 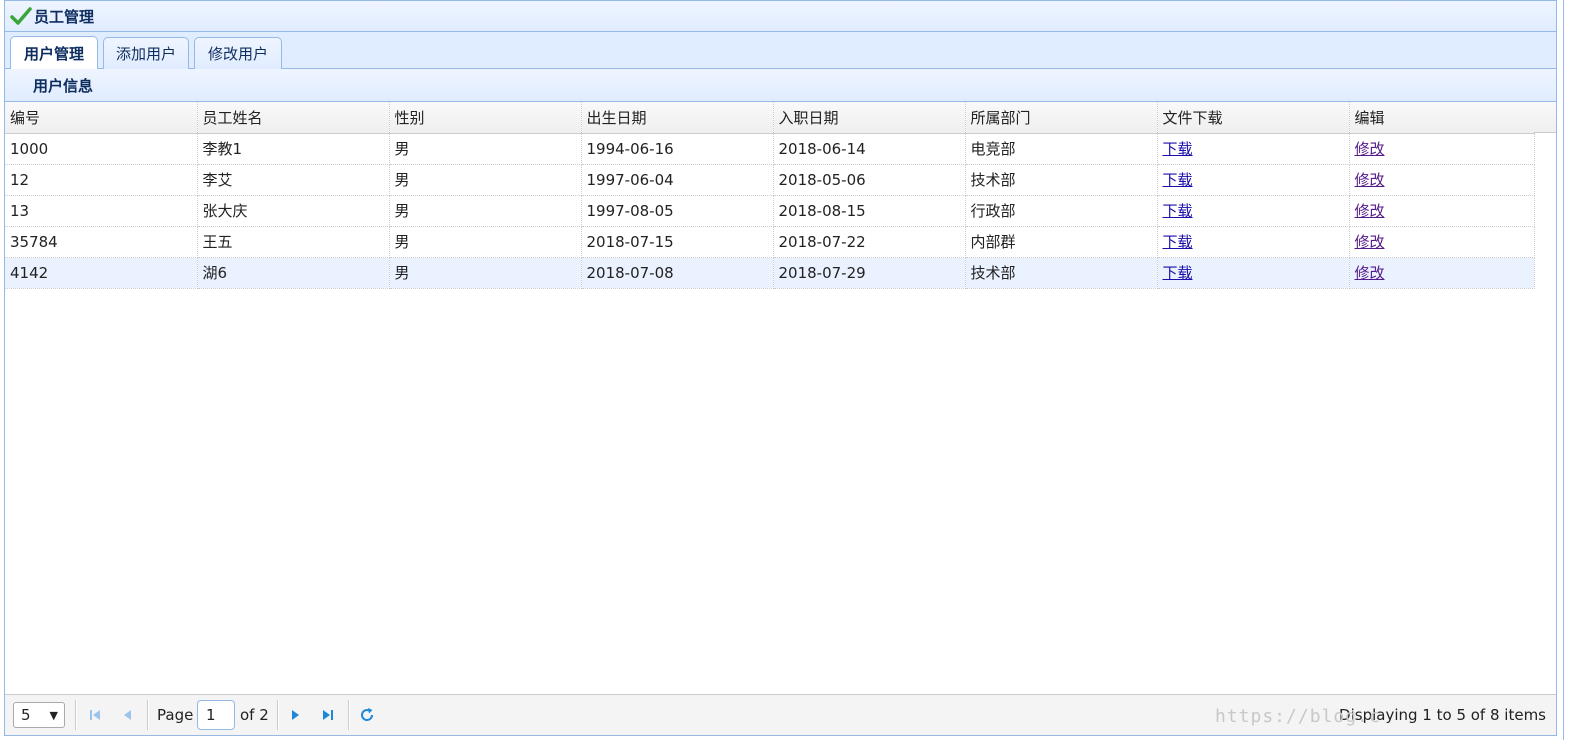 What do you see at coordinates (869, 118) in the screenshot?
I see `column-header-hire-date: 入职日期` at bounding box center [869, 118].